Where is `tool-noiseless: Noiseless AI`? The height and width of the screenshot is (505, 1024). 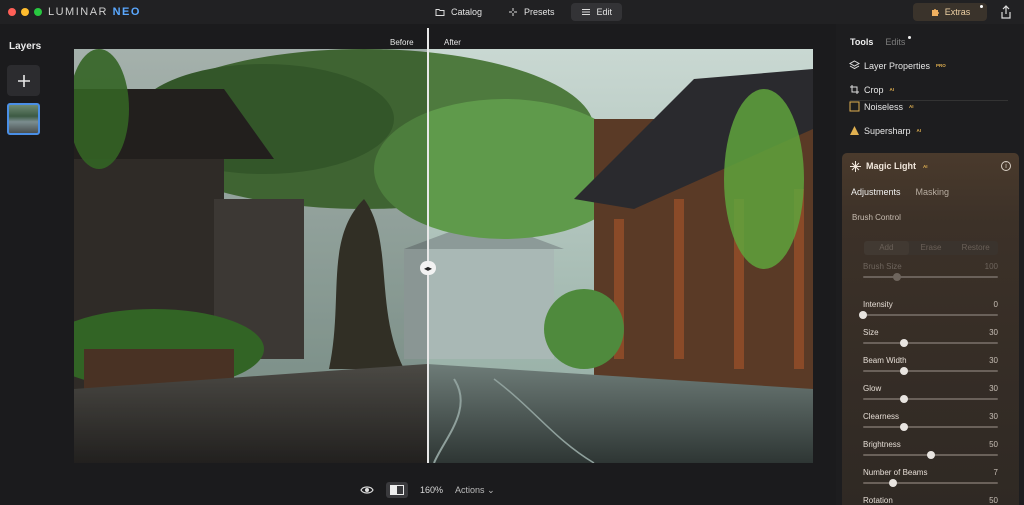
tool-noiseless: Noiseless AI is located at coordinates (881, 106).